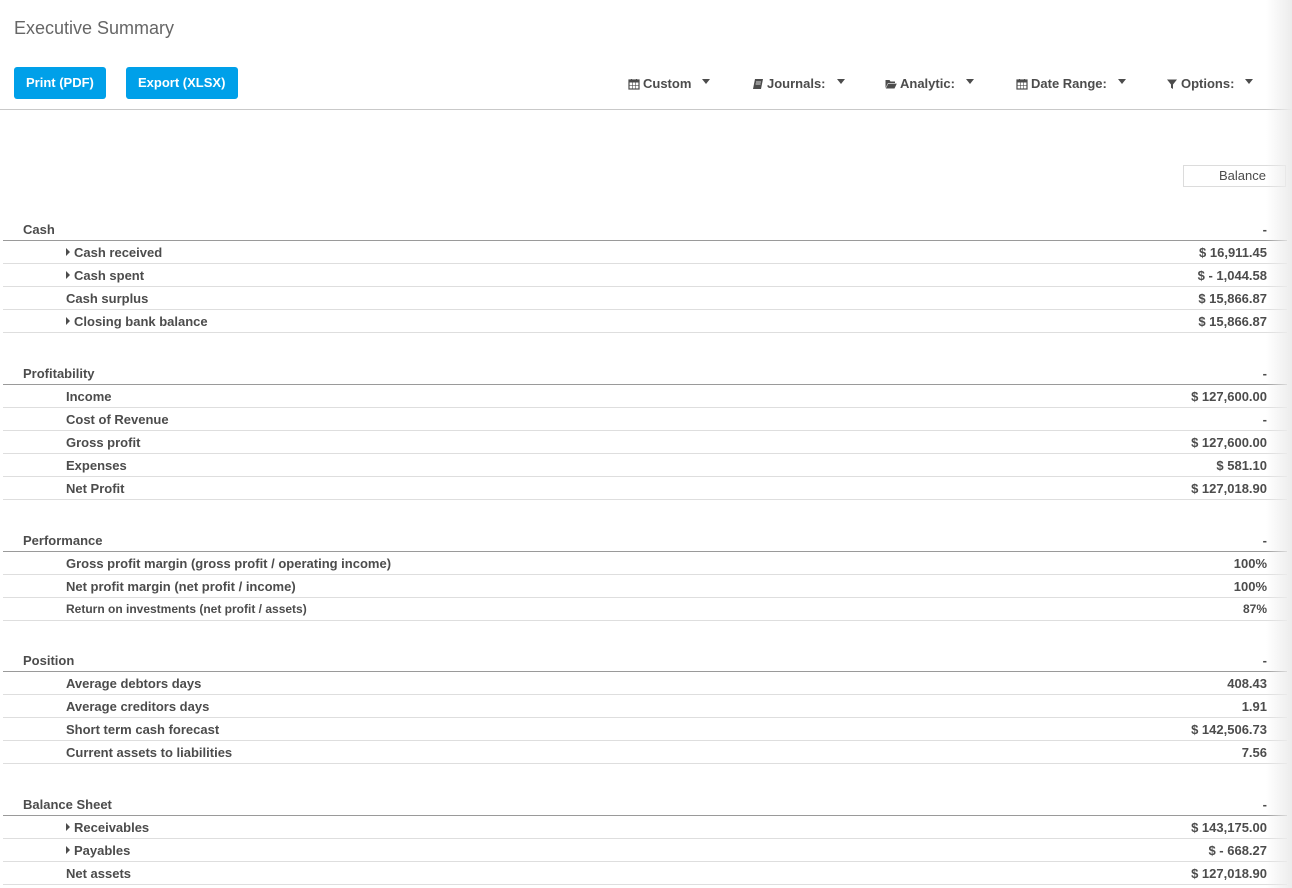  Describe the element at coordinates (645, 873) in the screenshot. I see `report-row-net-assets: Net assets $ 127,018.90` at that location.